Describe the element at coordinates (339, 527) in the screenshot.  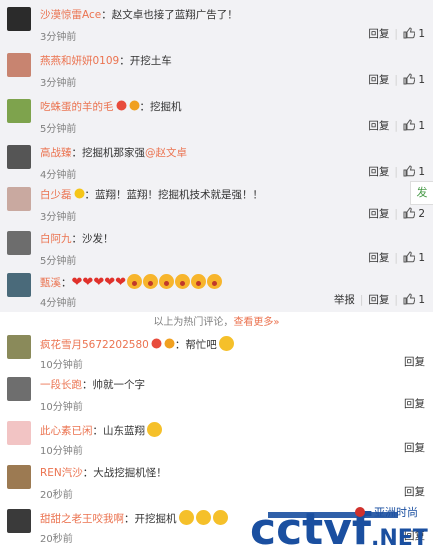
I see `watermark-logo: cctvf .NET 亚洲时尚` at that location.